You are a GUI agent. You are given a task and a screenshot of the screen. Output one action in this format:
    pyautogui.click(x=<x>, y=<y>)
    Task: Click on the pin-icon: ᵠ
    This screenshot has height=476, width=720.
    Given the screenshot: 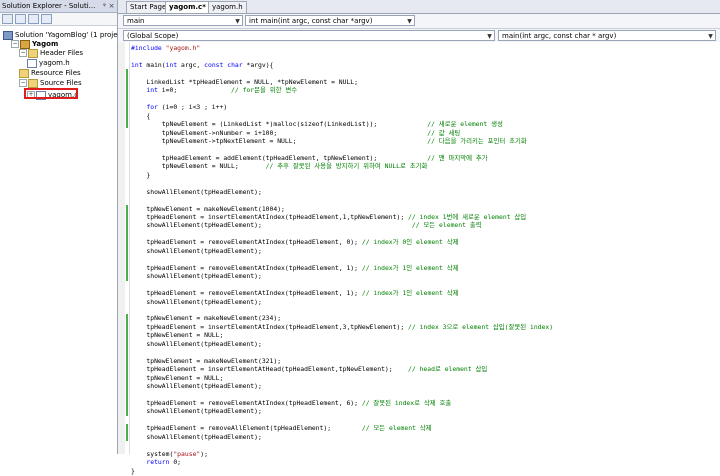 What is the action you would take?
    pyautogui.click(x=104, y=6)
    